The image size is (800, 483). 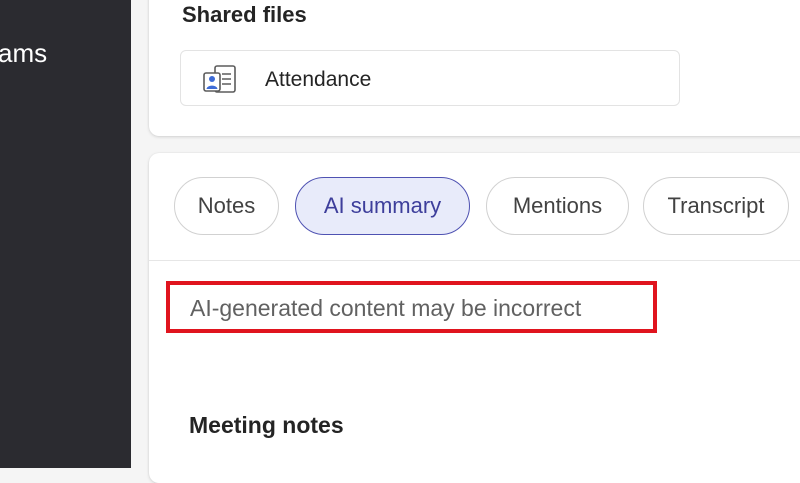 What do you see at coordinates (226, 206) in the screenshot?
I see `tab-notes: Notes` at bounding box center [226, 206].